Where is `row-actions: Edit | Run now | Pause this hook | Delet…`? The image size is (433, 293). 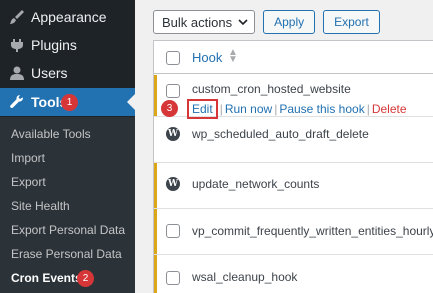
row-actions: Edit | Run now | Pause this hook | Delet… is located at coordinates (297, 109).